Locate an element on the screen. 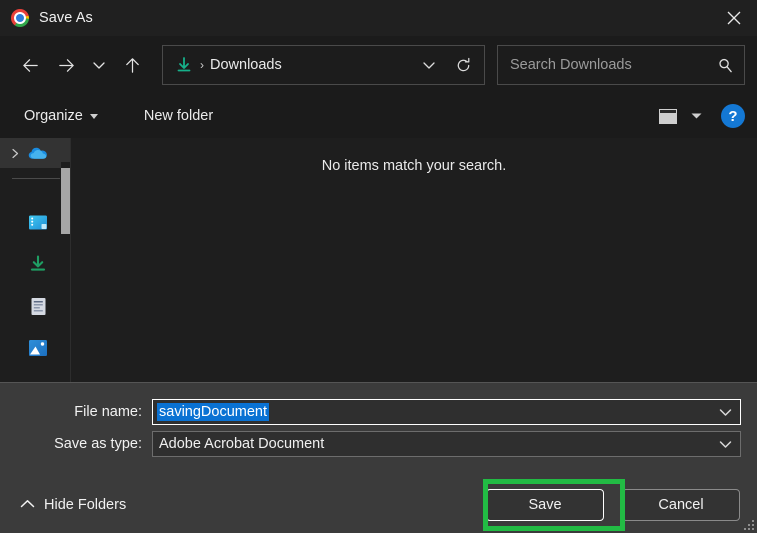 The image size is (757, 533). chevron-right-icon is located at coordinates (15, 153).